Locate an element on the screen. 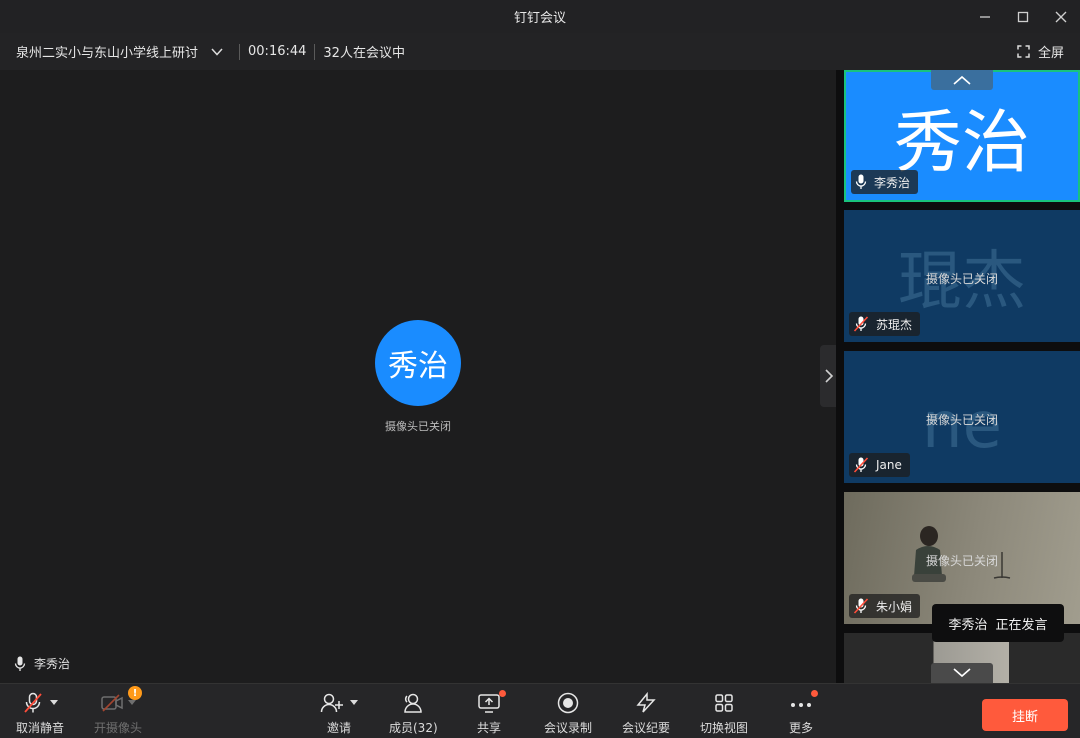 This screenshot has height=738, width=1080. record-icon is located at coordinates (568, 703).